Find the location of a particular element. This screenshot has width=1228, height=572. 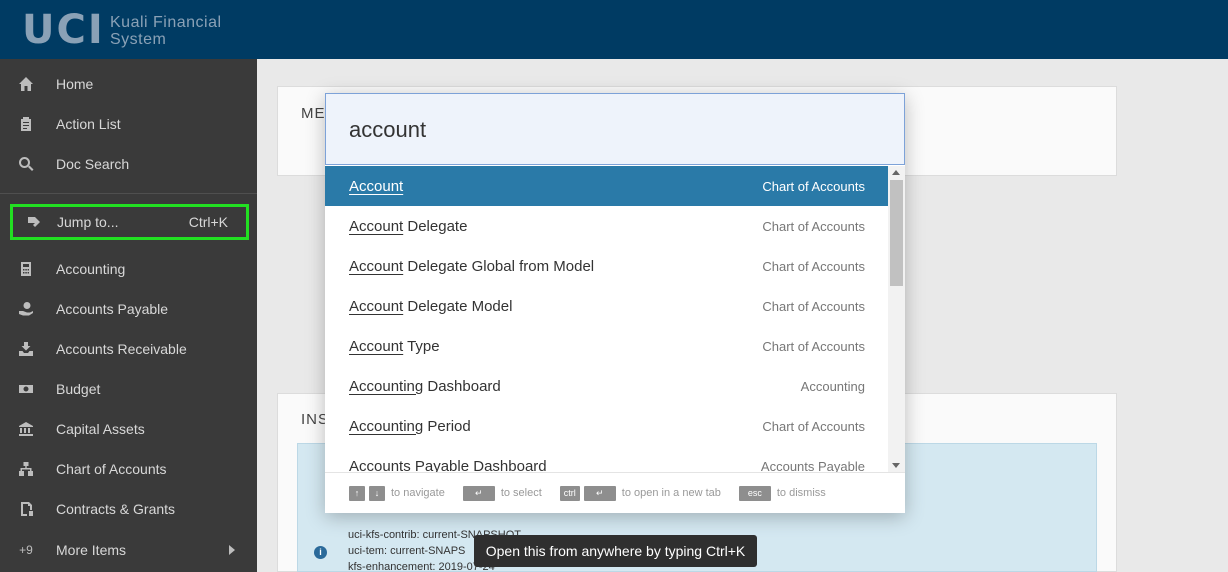

home-icon is located at coordinates (28, 84).